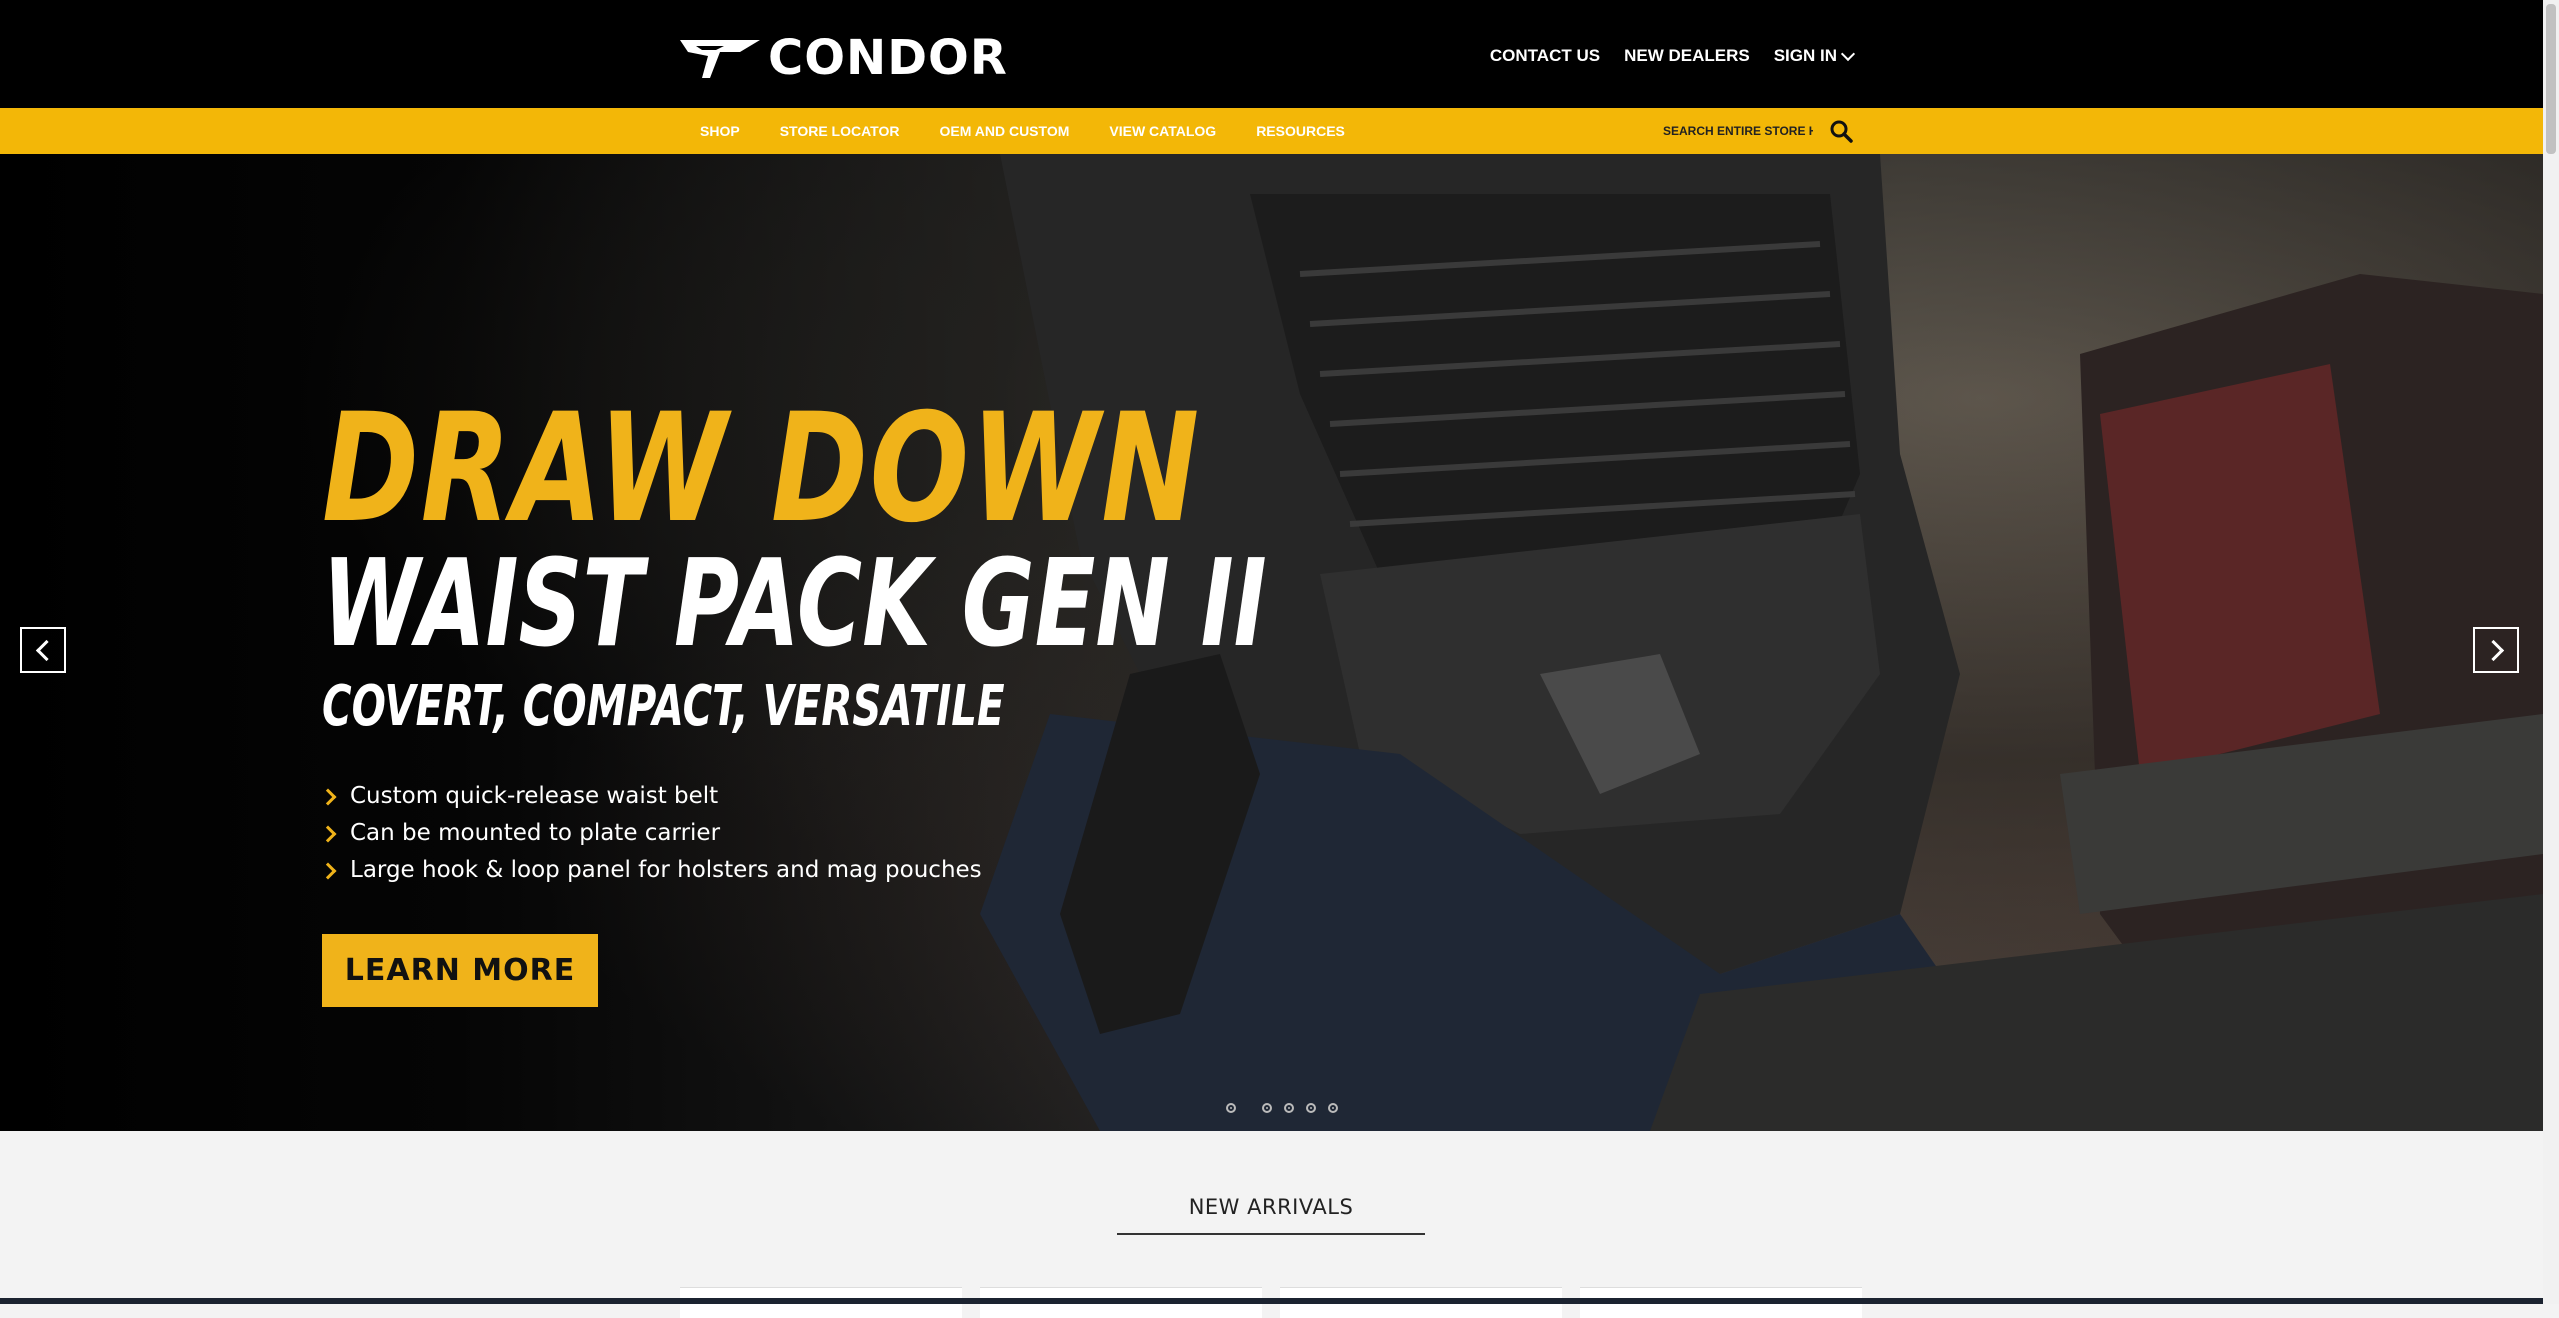 The image size is (2559, 1318). Describe the element at coordinates (535, 833) in the screenshot. I see `feature-text: Can be mounted to plate carrier` at that location.